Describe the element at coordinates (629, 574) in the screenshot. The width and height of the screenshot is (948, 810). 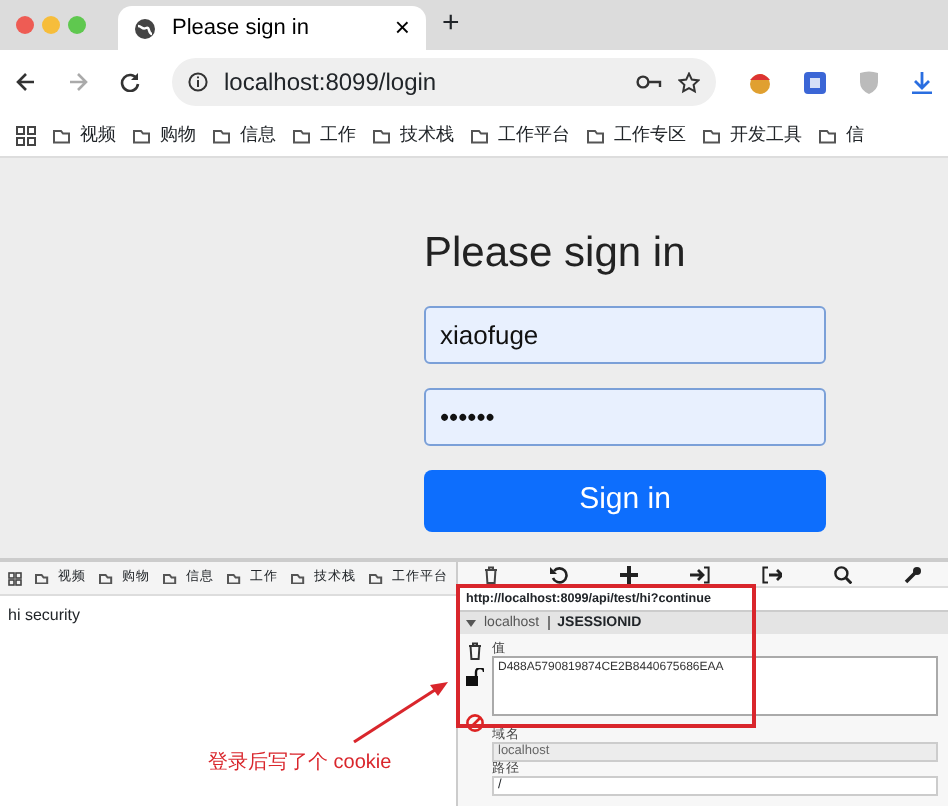
I see `plus-icon` at that location.